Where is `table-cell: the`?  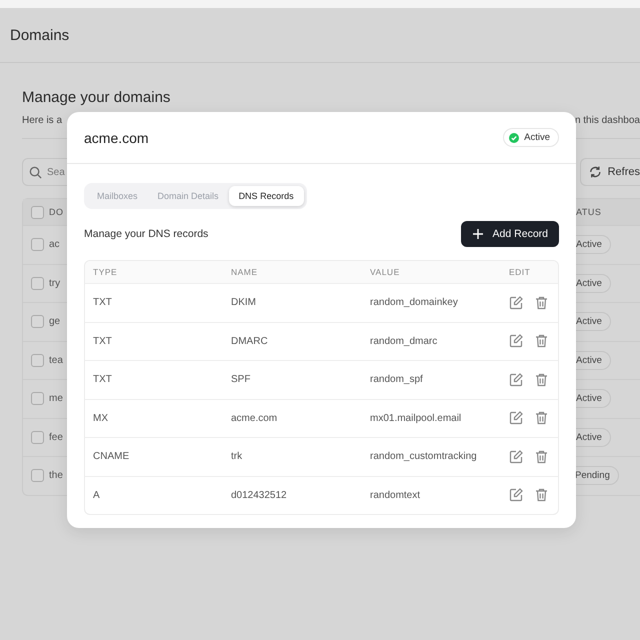
table-cell: the is located at coordinates (56, 476).